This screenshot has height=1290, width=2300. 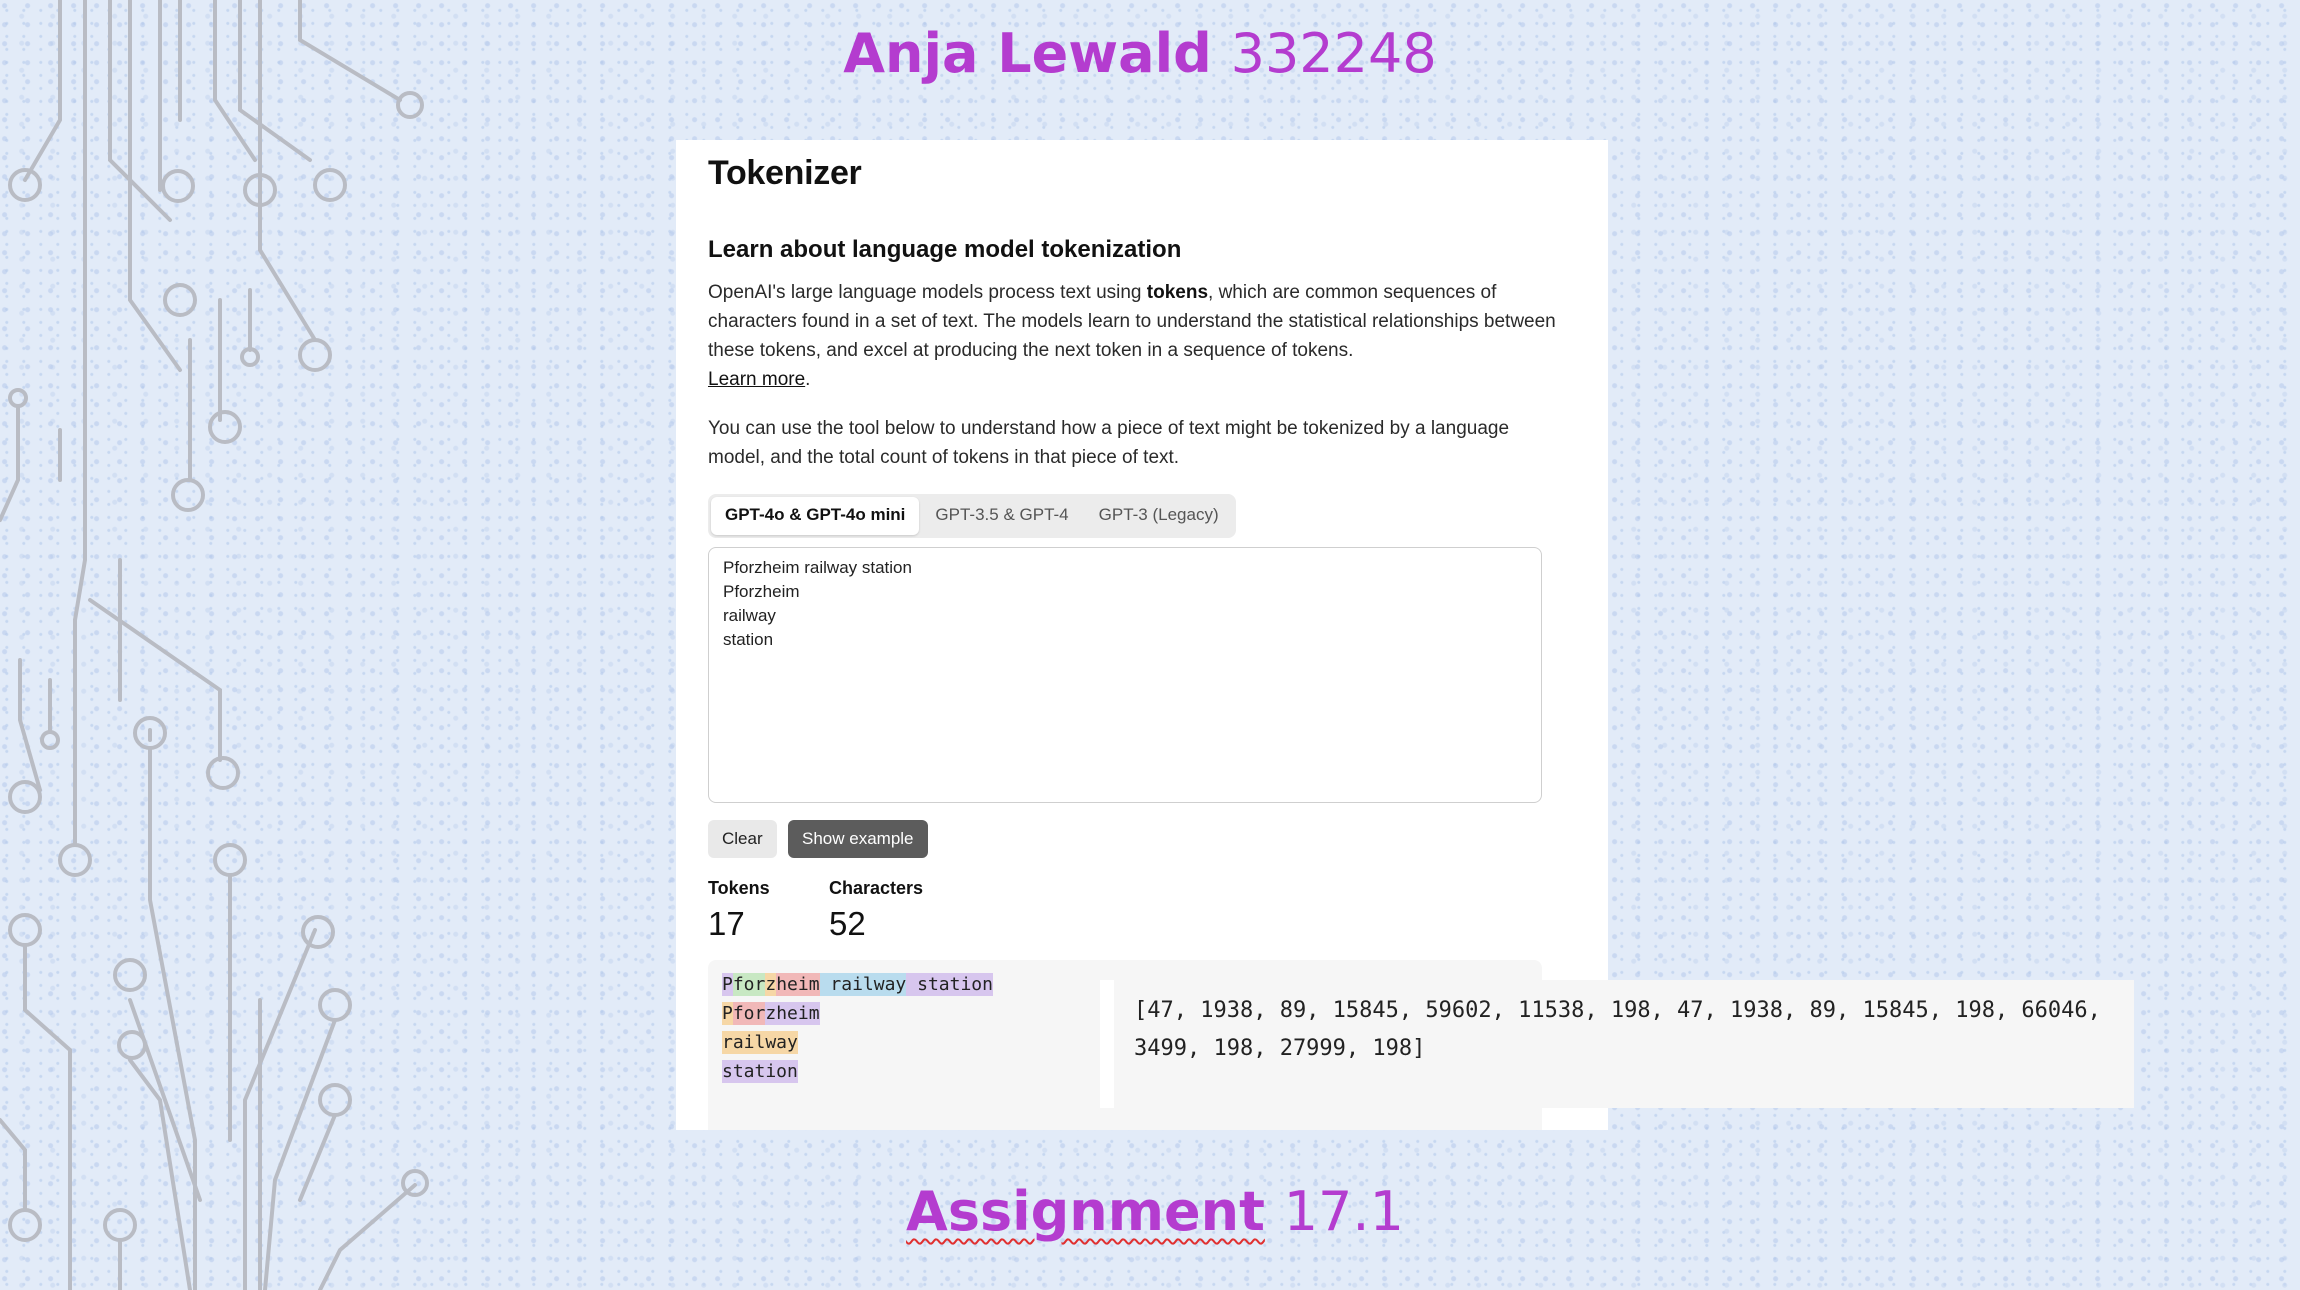 I want to click on author-id: 332248, so click(x=1333, y=53).